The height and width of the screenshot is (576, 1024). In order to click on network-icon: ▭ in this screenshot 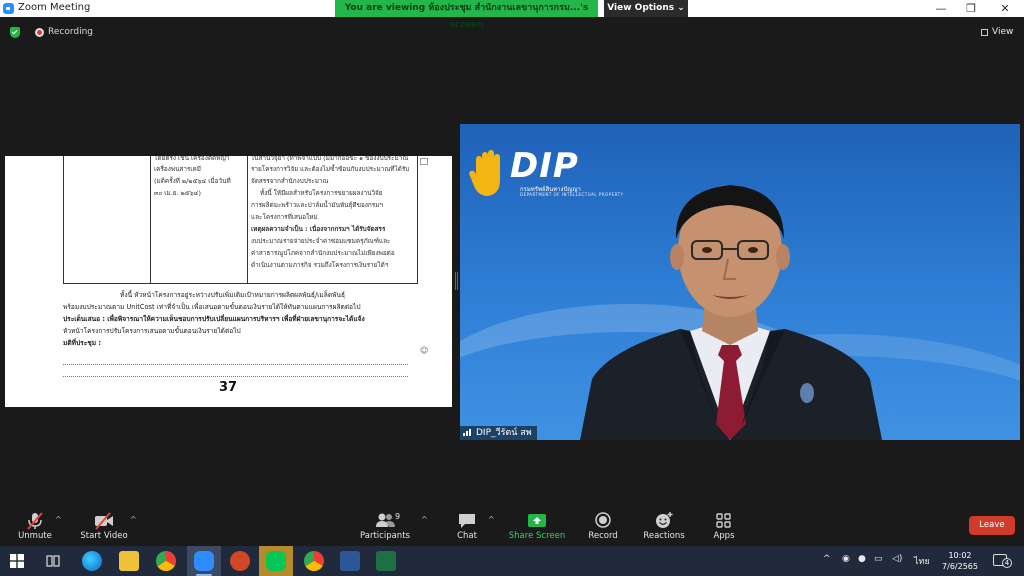, I will do `click(878, 559)`.